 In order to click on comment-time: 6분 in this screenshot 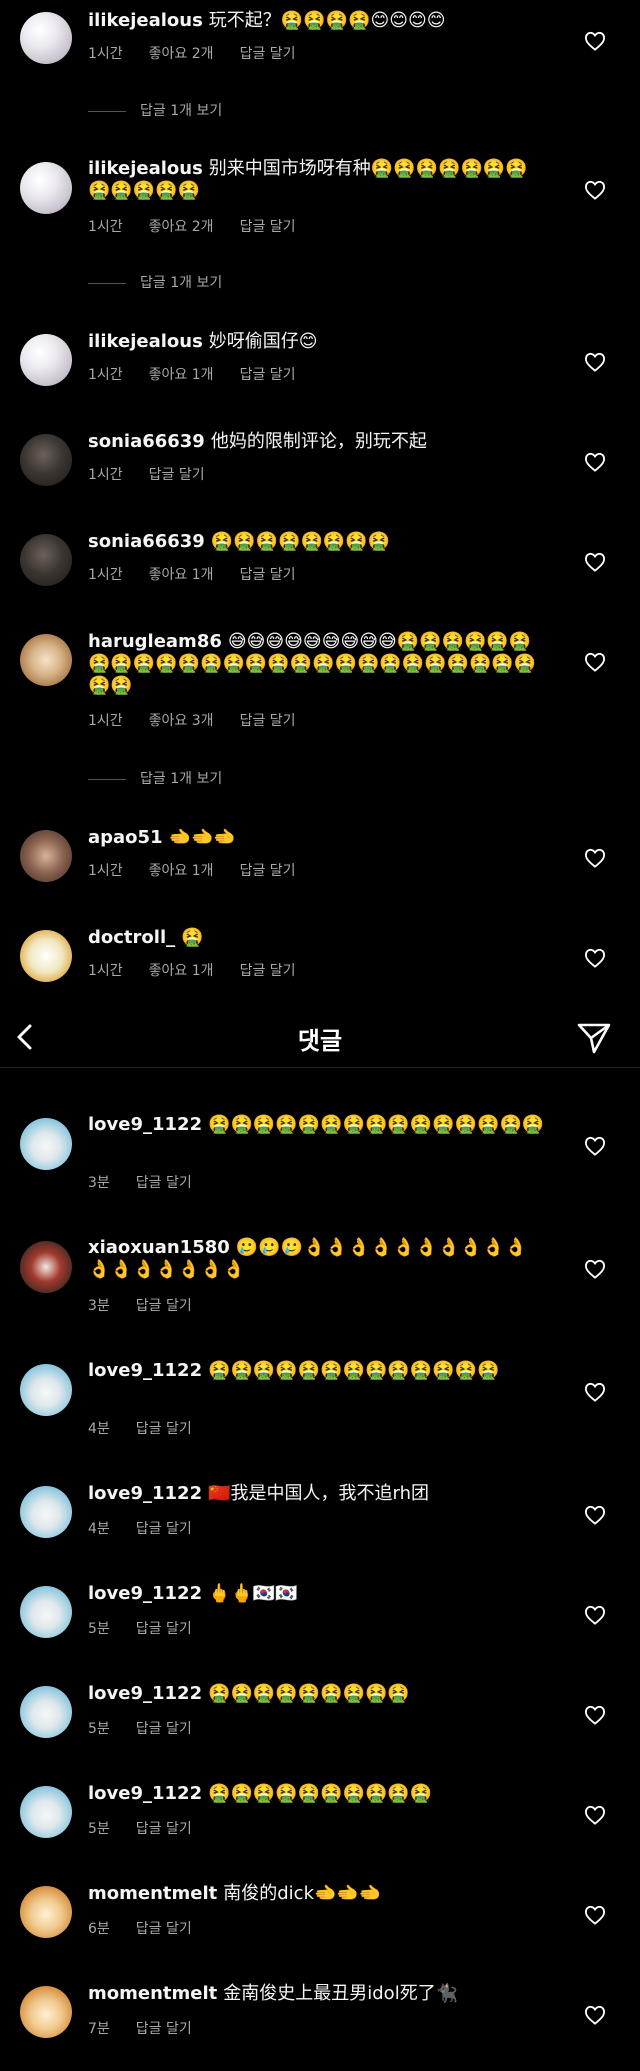, I will do `click(99, 1929)`.